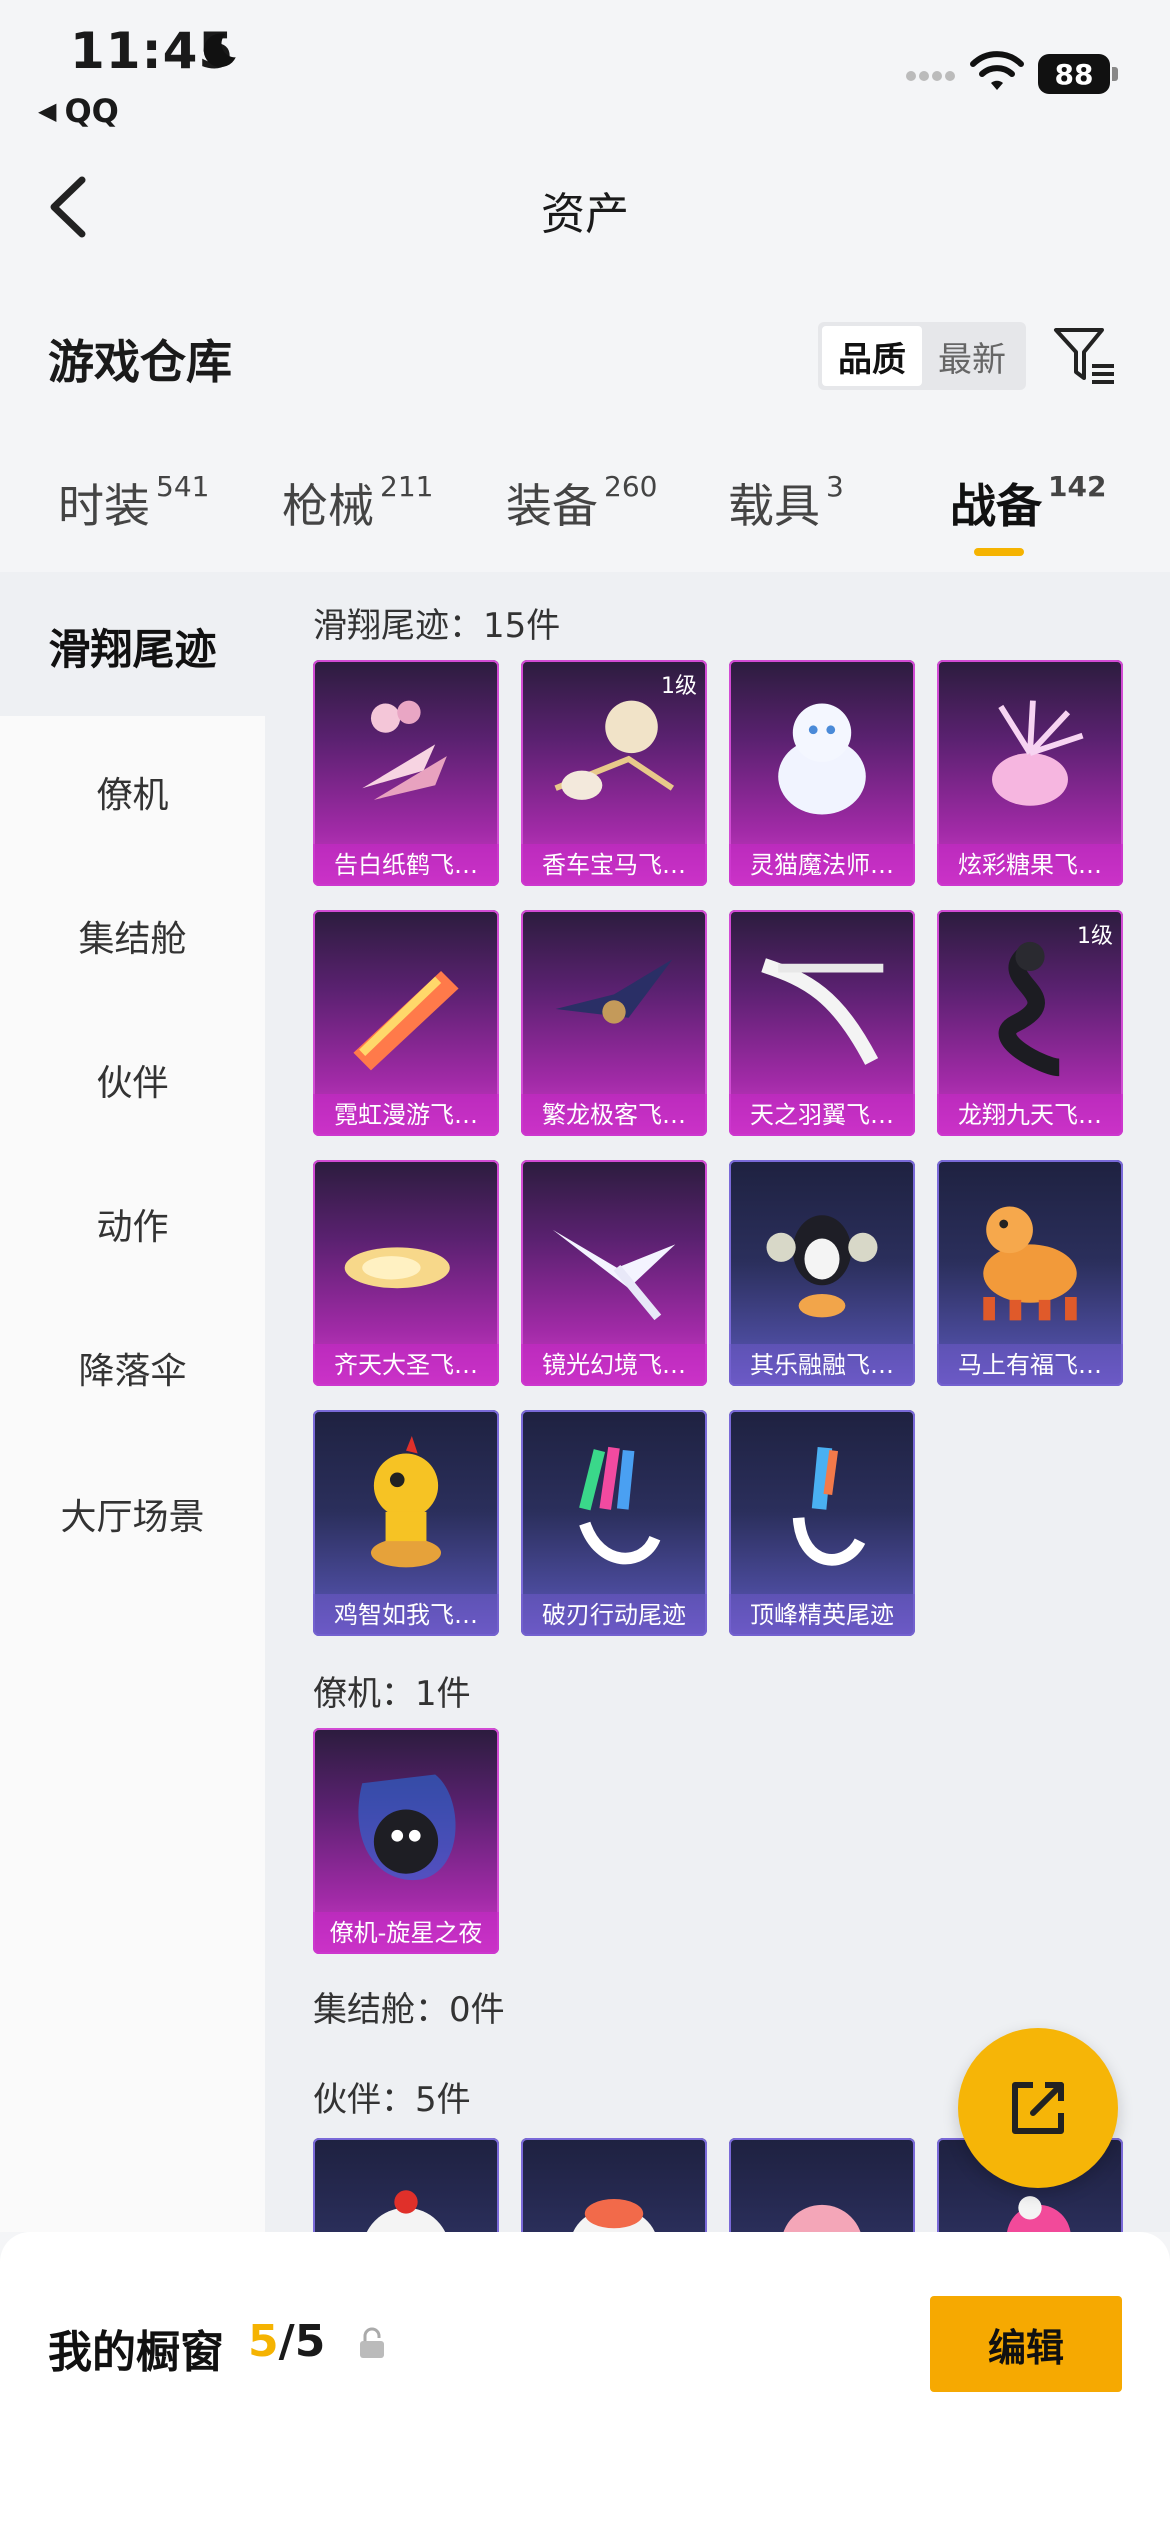 Image resolution: width=1170 pixels, height=2532 pixels. I want to click on sidebar-item-partner: 伙伴, so click(132, 1080).